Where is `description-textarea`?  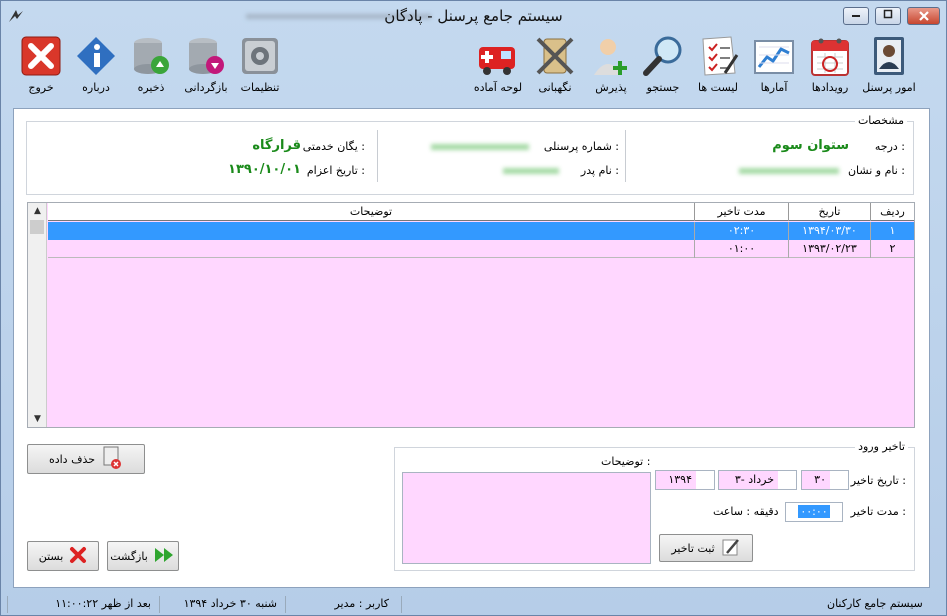 description-textarea is located at coordinates (526, 518).